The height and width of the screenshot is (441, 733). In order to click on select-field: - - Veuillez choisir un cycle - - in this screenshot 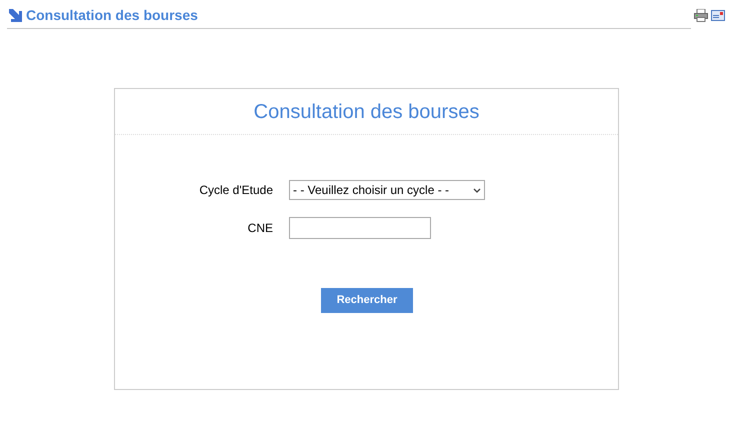, I will do `click(387, 190)`.